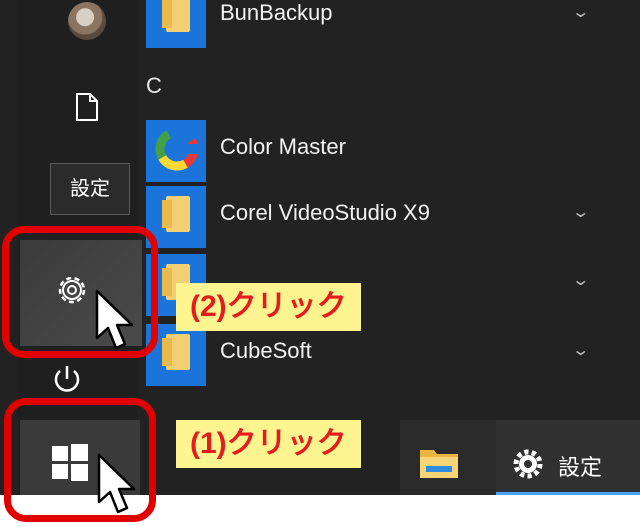 The width and height of the screenshot is (640, 526). What do you see at coordinates (87, 21) in the screenshot?
I see `user-avatar` at bounding box center [87, 21].